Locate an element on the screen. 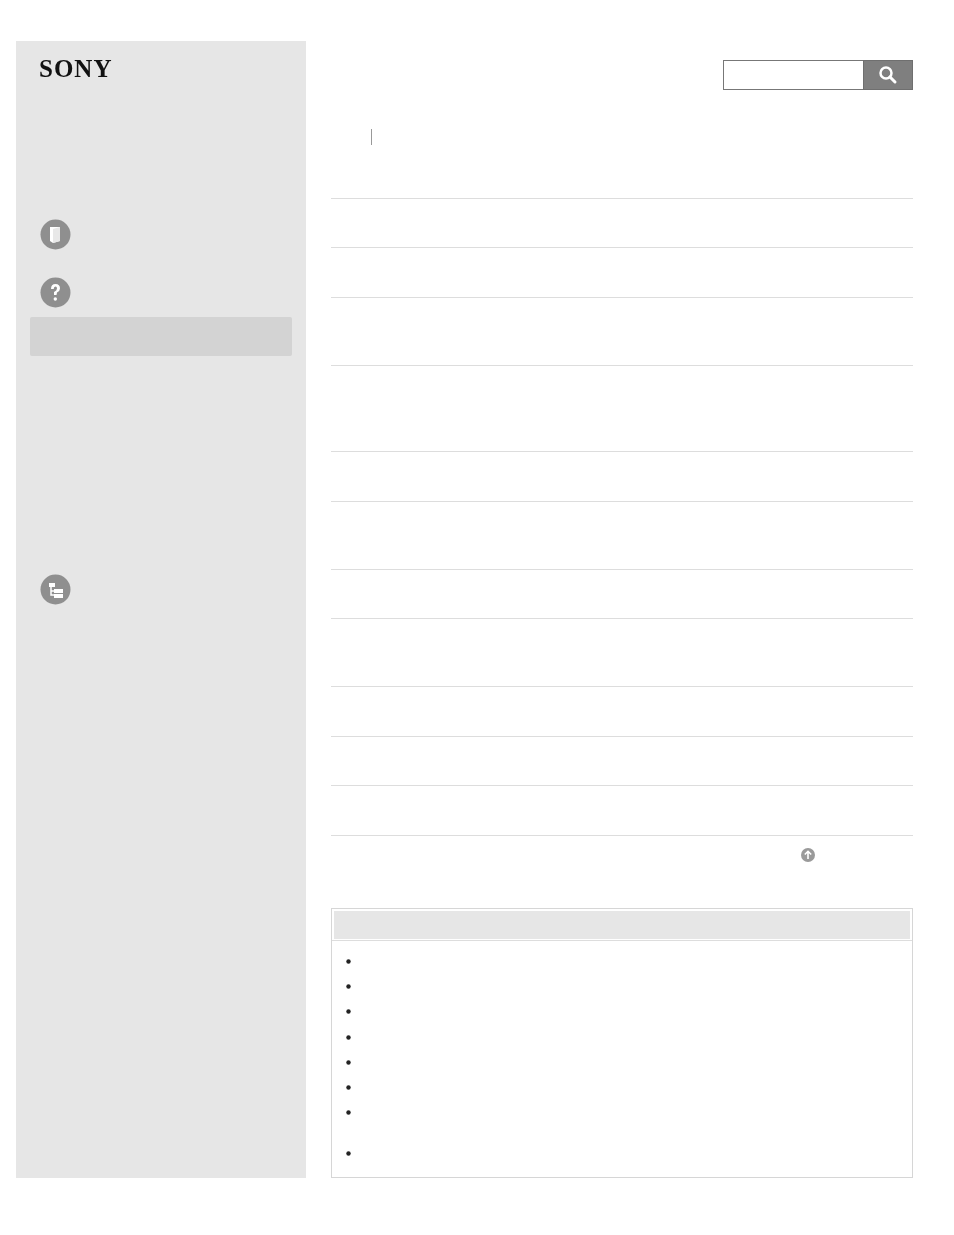 This screenshot has width=954, height=1235. logo: SONY is located at coordinates (76, 69).